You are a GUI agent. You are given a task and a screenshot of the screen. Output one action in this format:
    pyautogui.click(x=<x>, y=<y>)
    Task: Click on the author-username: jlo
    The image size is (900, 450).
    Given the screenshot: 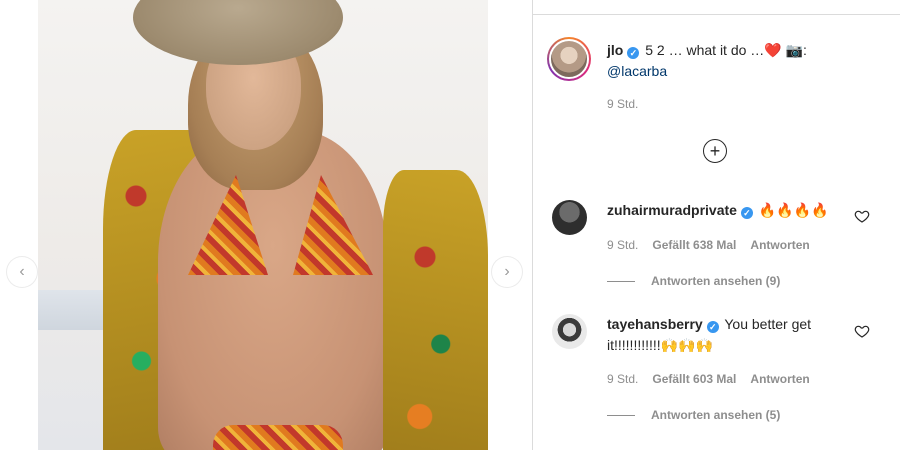 What is the action you would take?
    pyautogui.click(x=615, y=50)
    